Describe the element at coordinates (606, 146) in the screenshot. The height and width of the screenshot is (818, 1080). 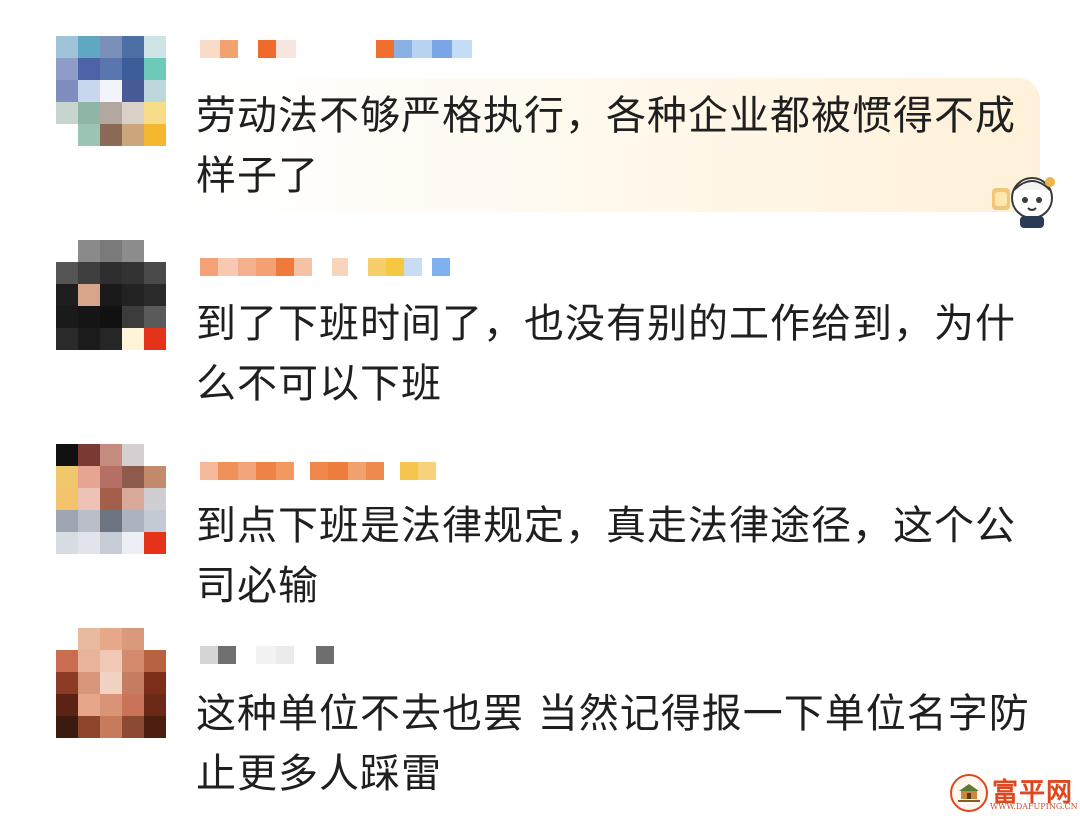
I see `comment-text: 劳动法不够严格执行，各种企业都被惯得不成样子了` at that location.